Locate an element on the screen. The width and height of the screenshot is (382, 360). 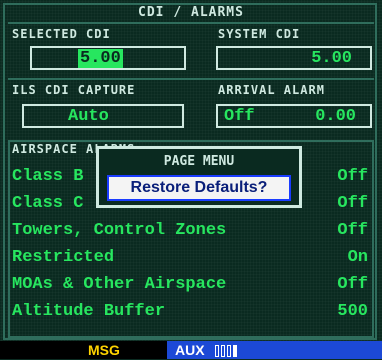
selected-cdi-field: 5.00 is located at coordinates (108, 58).